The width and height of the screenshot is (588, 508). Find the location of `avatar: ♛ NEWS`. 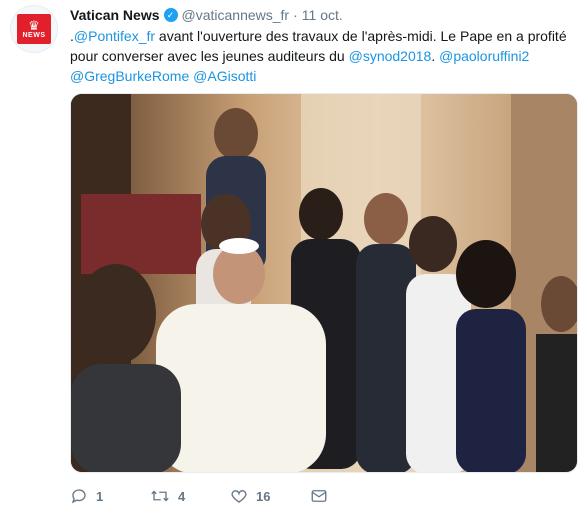

avatar: ♛ NEWS is located at coordinates (34, 29).